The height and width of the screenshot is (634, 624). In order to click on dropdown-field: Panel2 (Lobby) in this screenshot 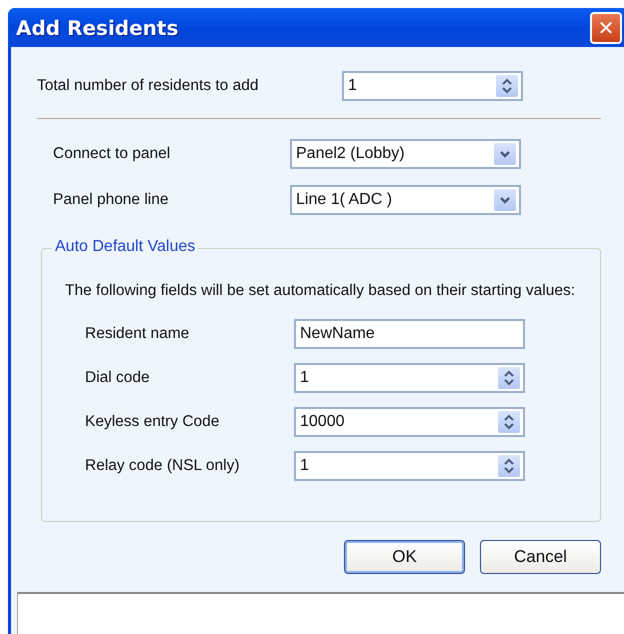, I will do `click(405, 154)`.